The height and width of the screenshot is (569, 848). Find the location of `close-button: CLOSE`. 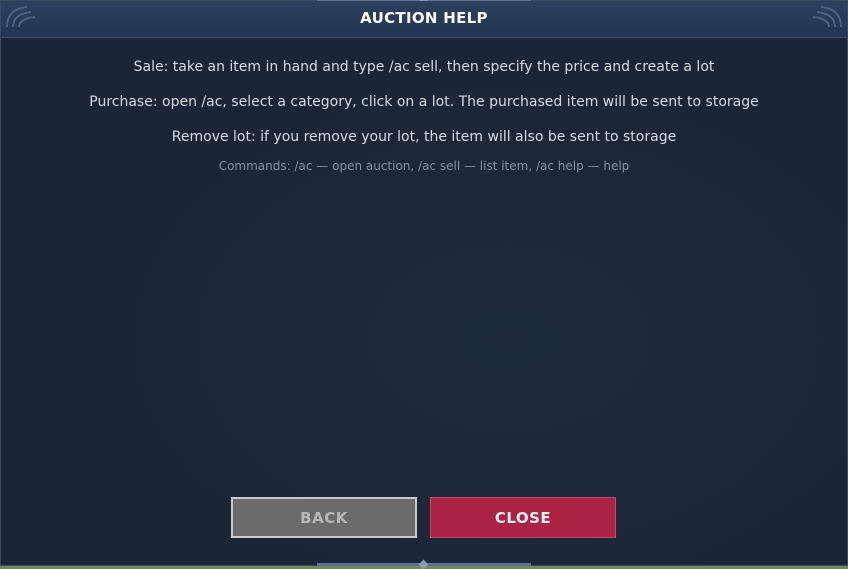

close-button: CLOSE is located at coordinates (523, 517).